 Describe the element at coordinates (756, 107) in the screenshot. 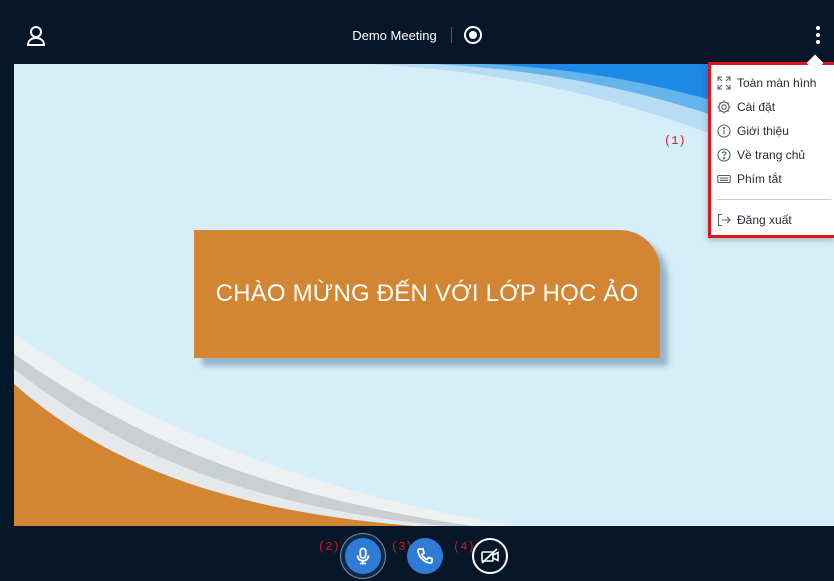

I see `menu-item-label: Cài đặt` at that location.